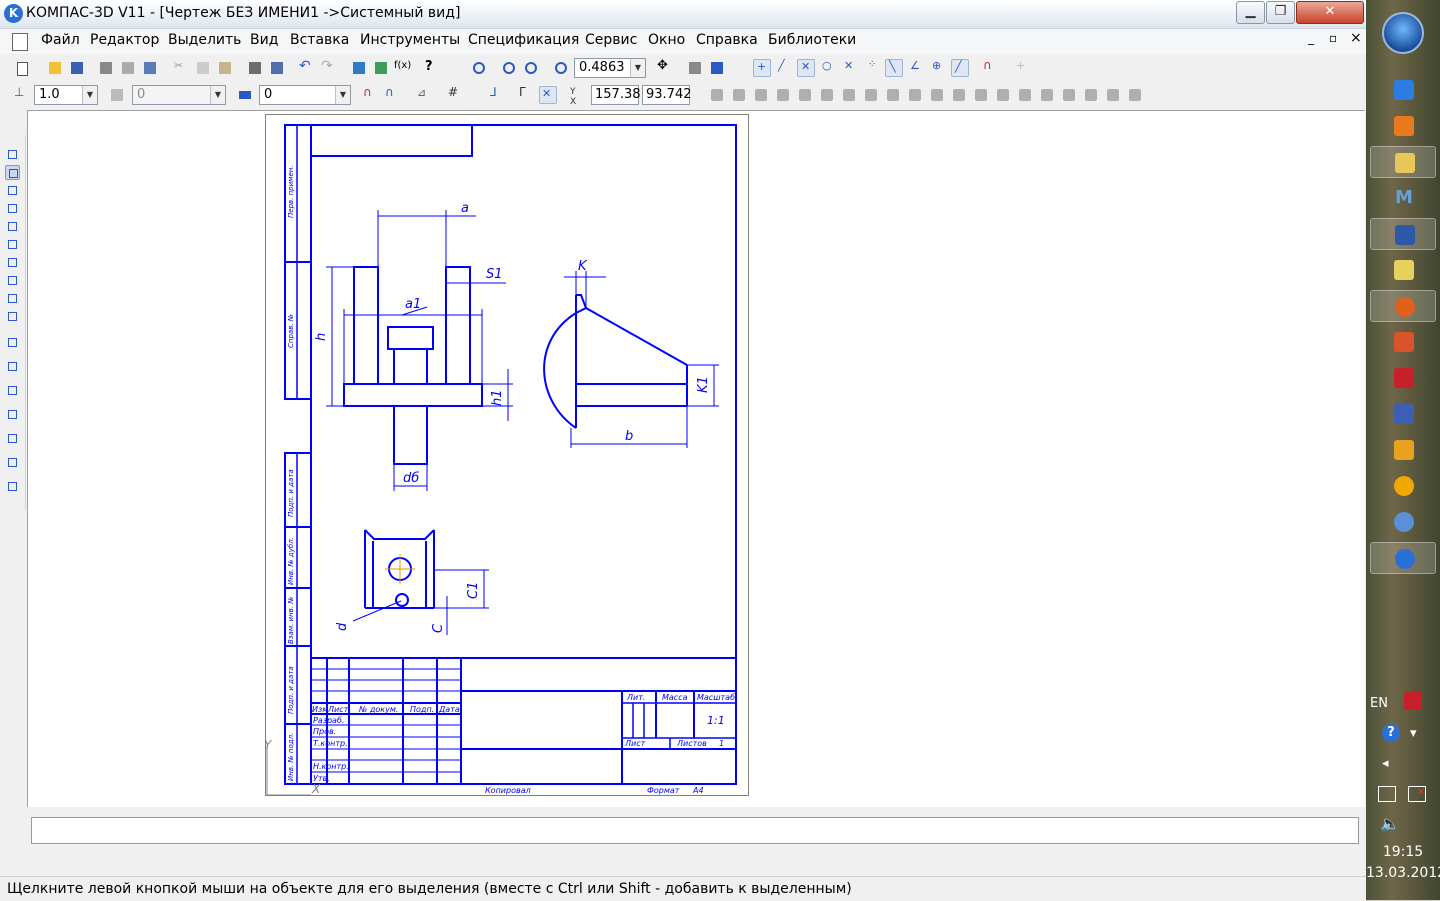  Describe the element at coordinates (523, 40) in the screenshot. I see `menu-specification: Спецификация` at that location.